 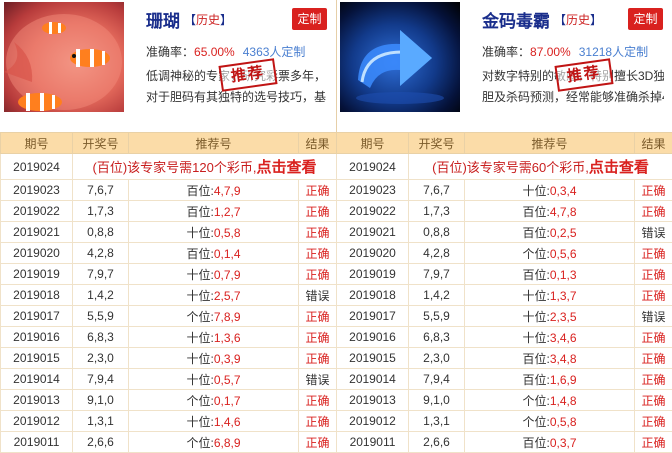 I want to click on recommend-numbers: 1,4,6, so click(x=227, y=421).